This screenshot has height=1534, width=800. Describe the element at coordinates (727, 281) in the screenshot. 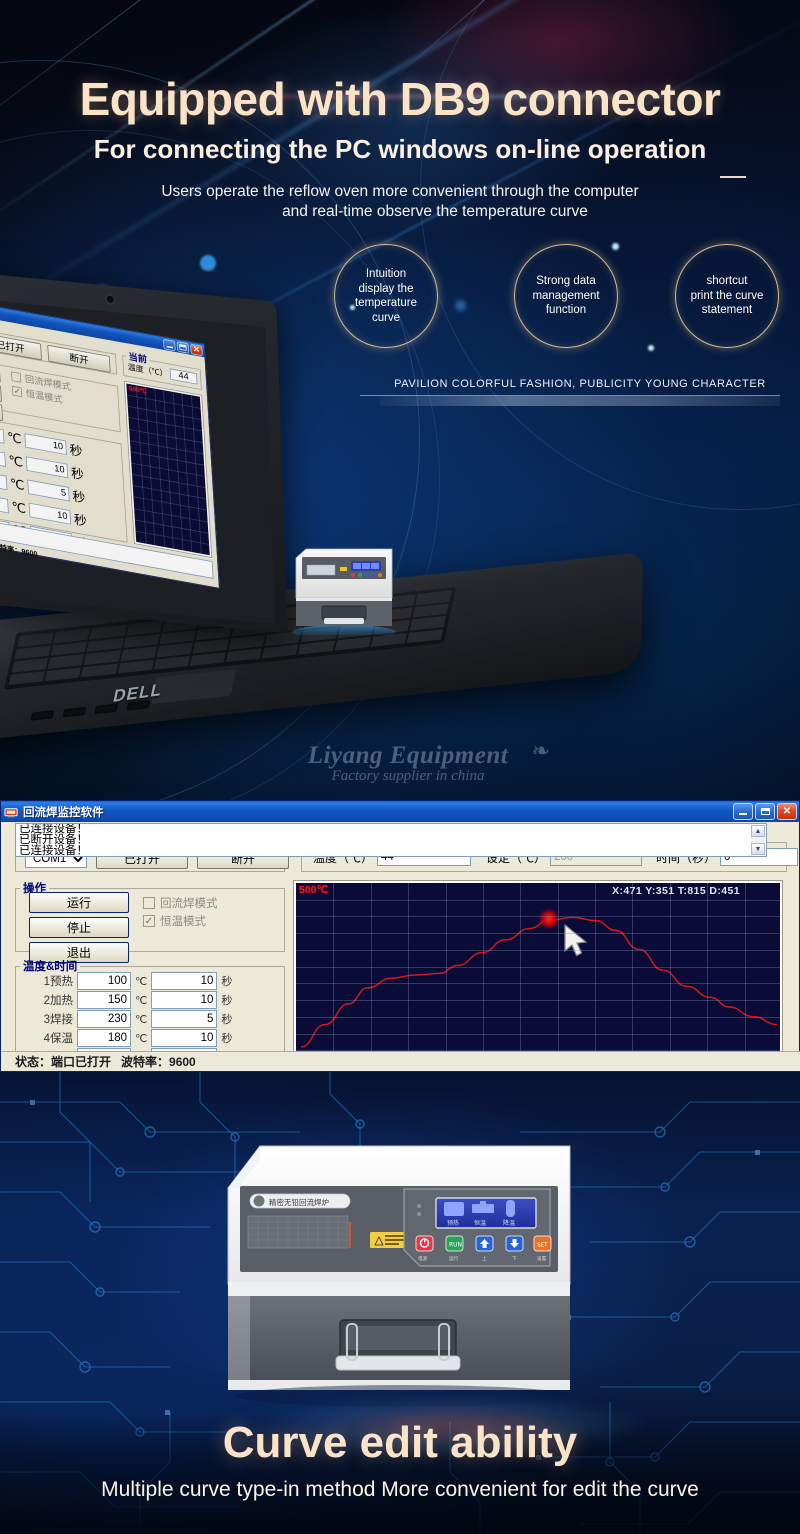

I see `circle3-line1: shortcut` at that location.